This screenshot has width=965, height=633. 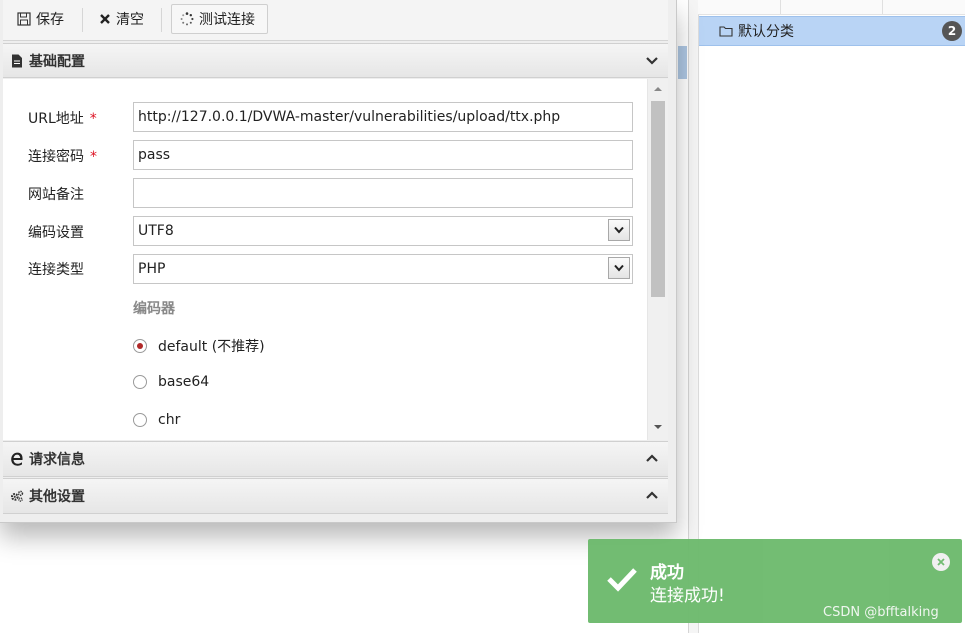 I want to click on type-label: 连接类型, so click(x=56, y=270).